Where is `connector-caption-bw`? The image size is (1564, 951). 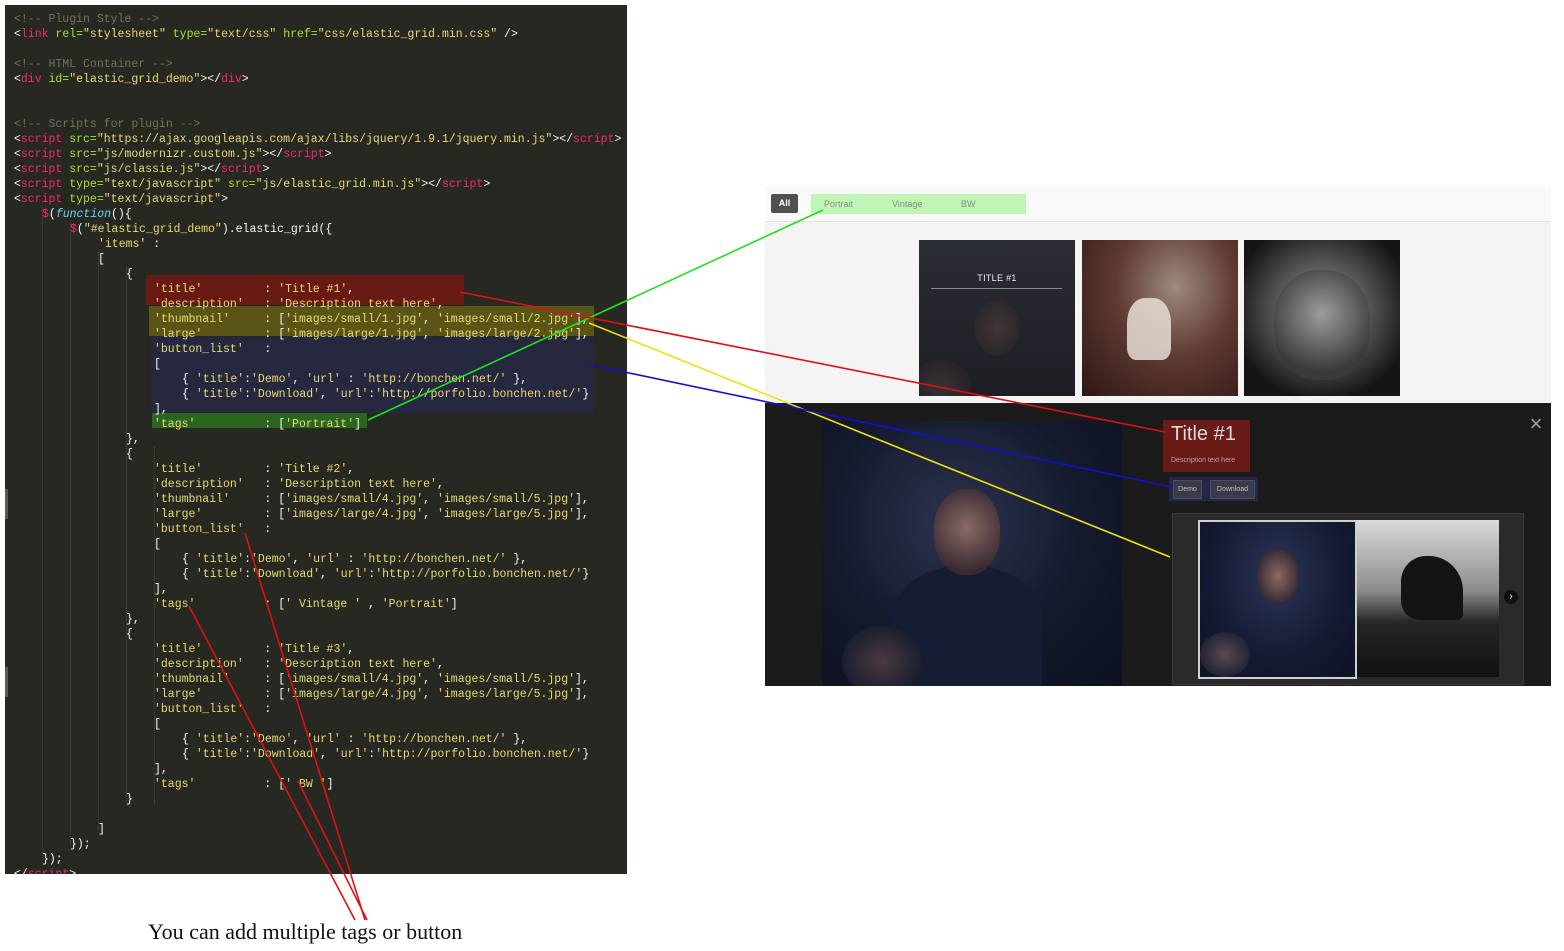 connector-caption-bw is located at coordinates (332, 850).